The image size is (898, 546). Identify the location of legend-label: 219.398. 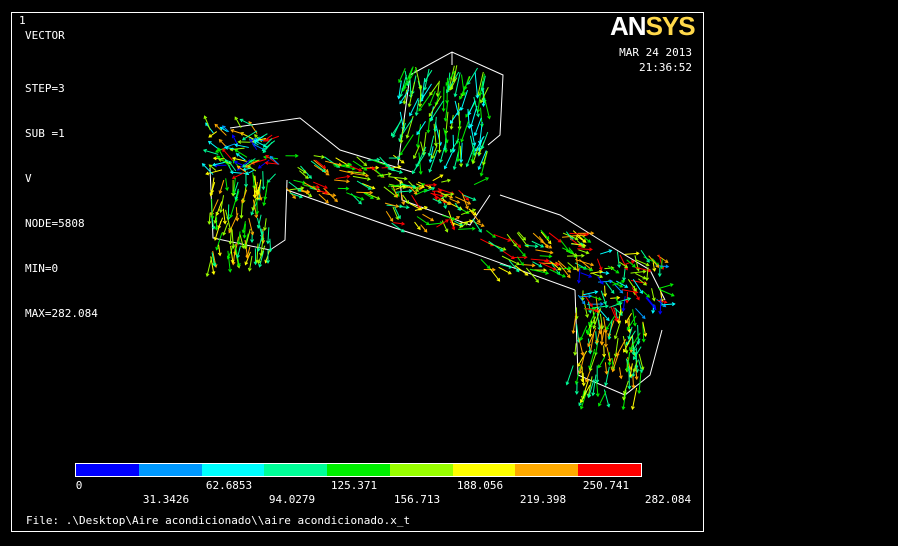
(543, 499).